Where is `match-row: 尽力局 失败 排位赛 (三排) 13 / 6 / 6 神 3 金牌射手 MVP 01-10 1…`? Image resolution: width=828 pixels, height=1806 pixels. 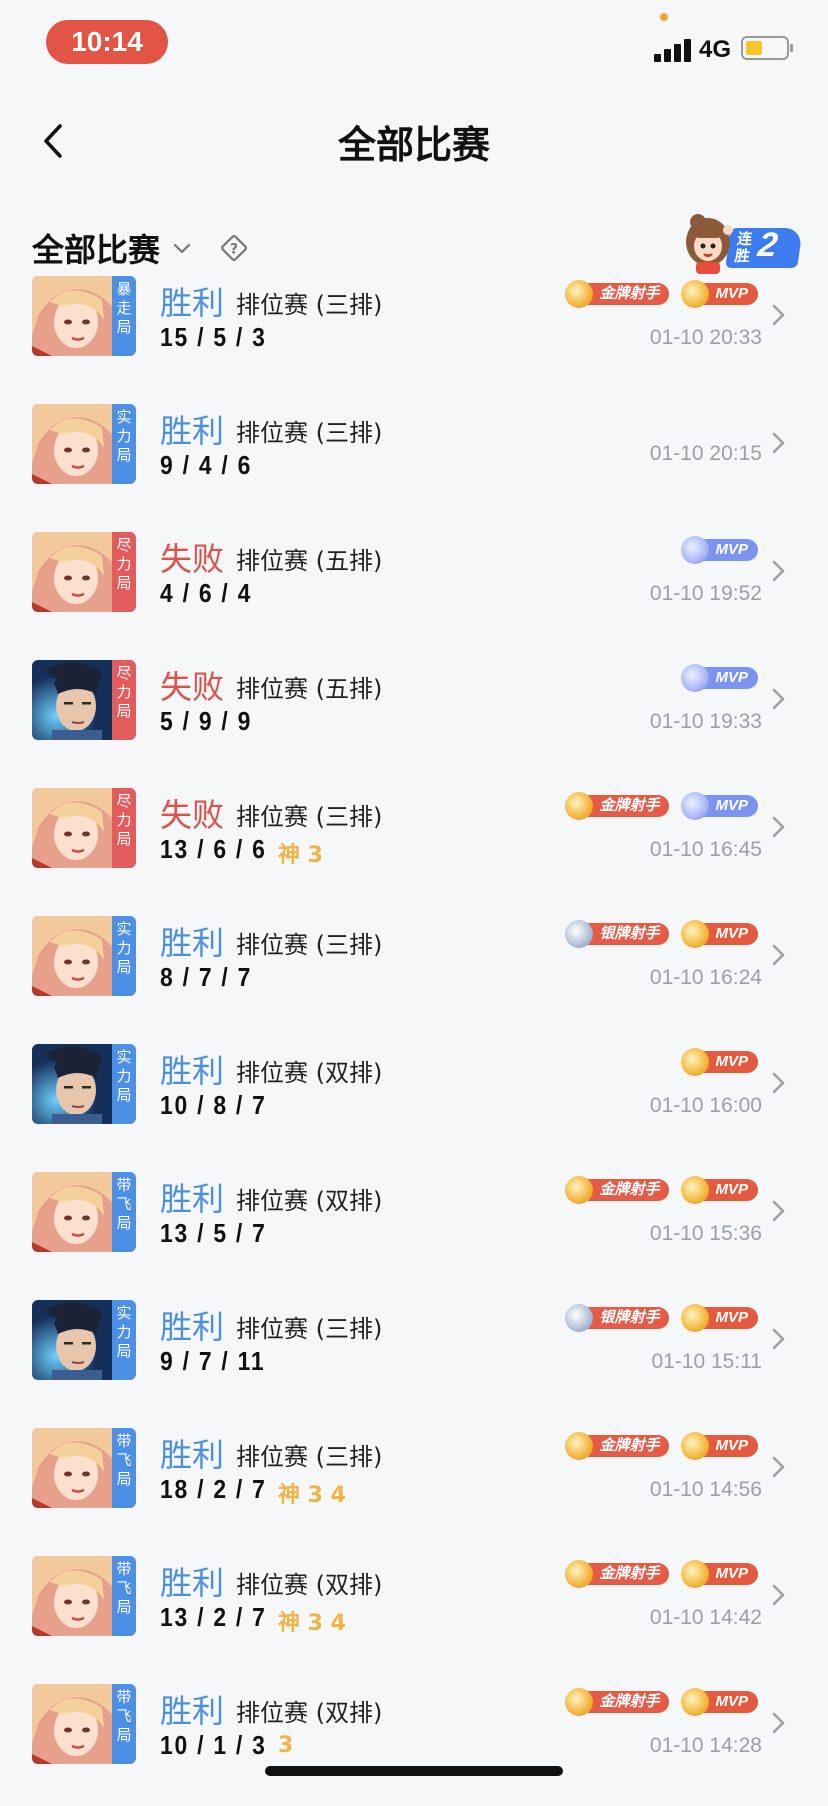 match-row: 尽力局 失败 排位赛 (三排) 13 / 6 / 6 神 3 金牌射手 MVP 01-10 1… is located at coordinates (414, 846).